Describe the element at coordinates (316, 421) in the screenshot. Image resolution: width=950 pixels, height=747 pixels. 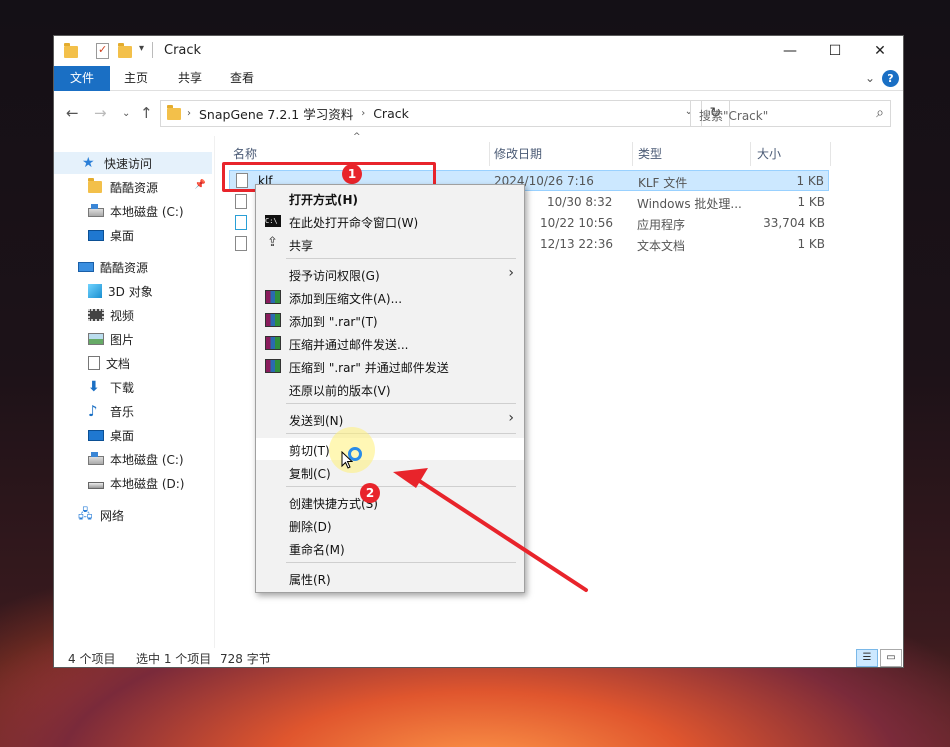
I see `menu-label: 发送到(N)` at that location.